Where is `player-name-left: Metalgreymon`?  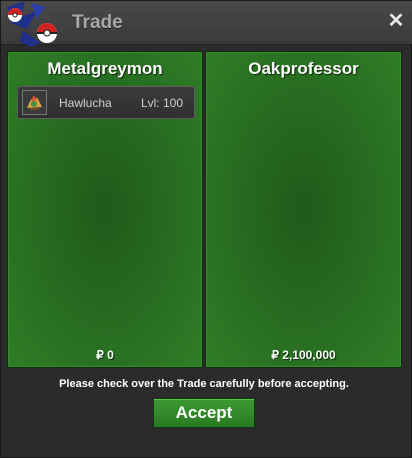
player-name-left: Metalgreymon is located at coordinates (105, 68).